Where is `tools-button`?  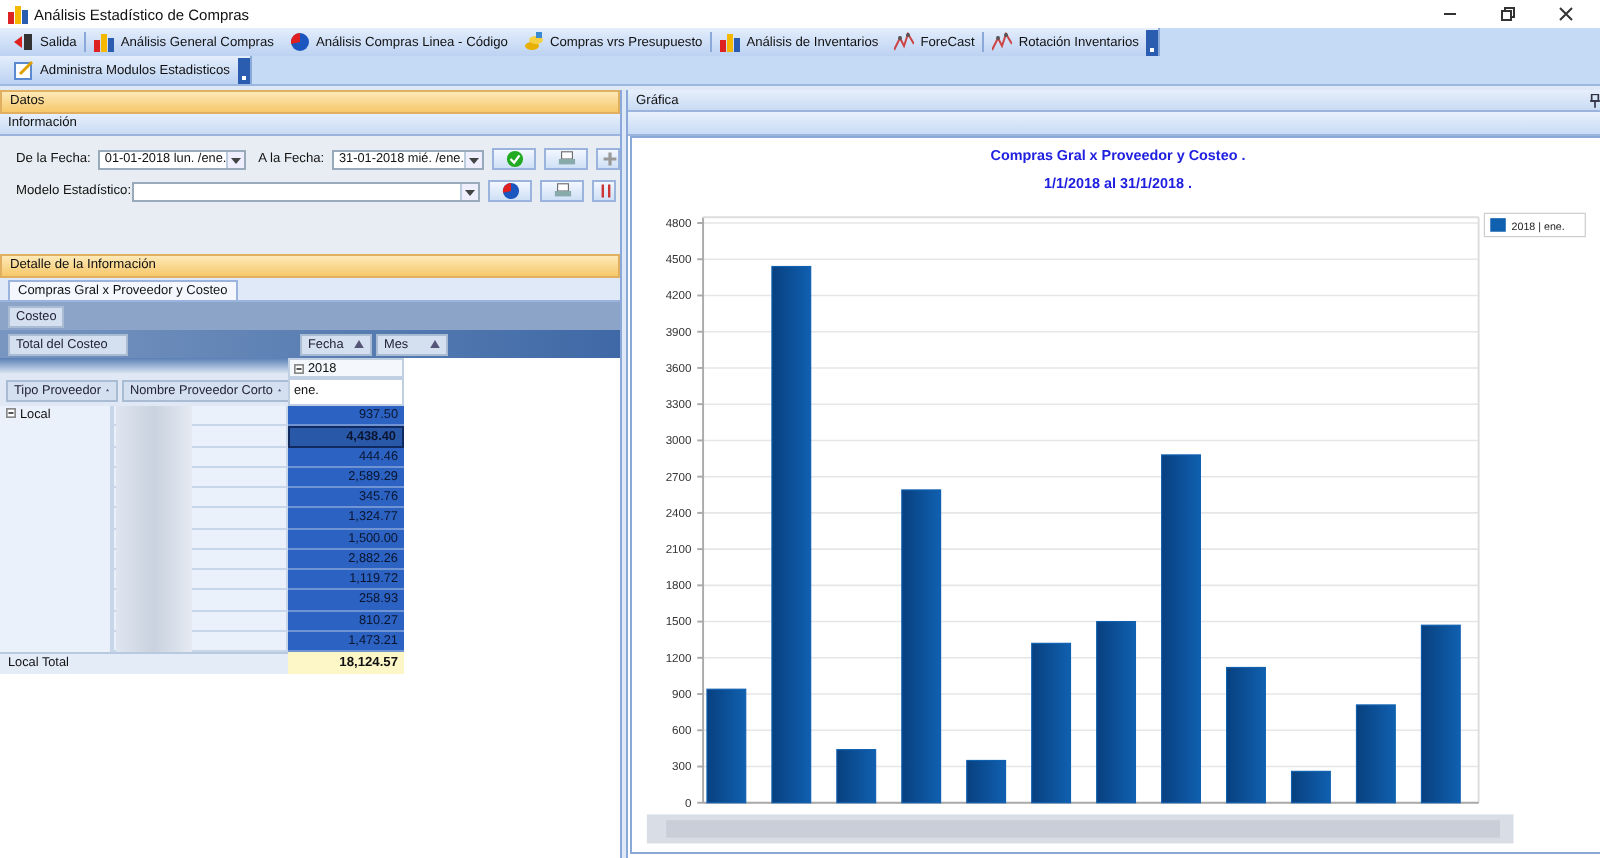 tools-button is located at coordinates (604, 191).